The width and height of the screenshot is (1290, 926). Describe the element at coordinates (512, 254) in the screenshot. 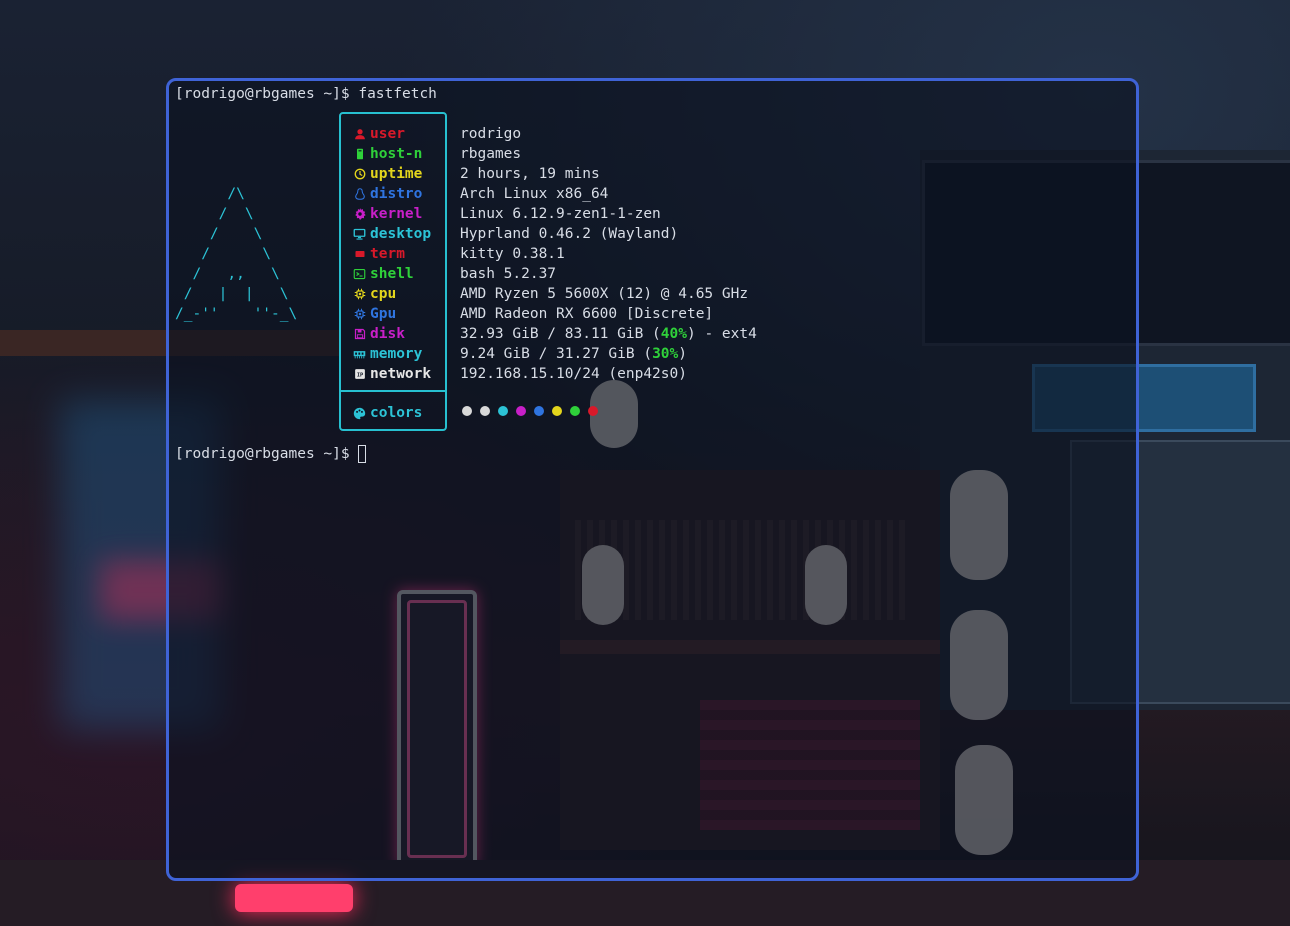

I see `info-value-term: kitty 0.38.1` at that location.